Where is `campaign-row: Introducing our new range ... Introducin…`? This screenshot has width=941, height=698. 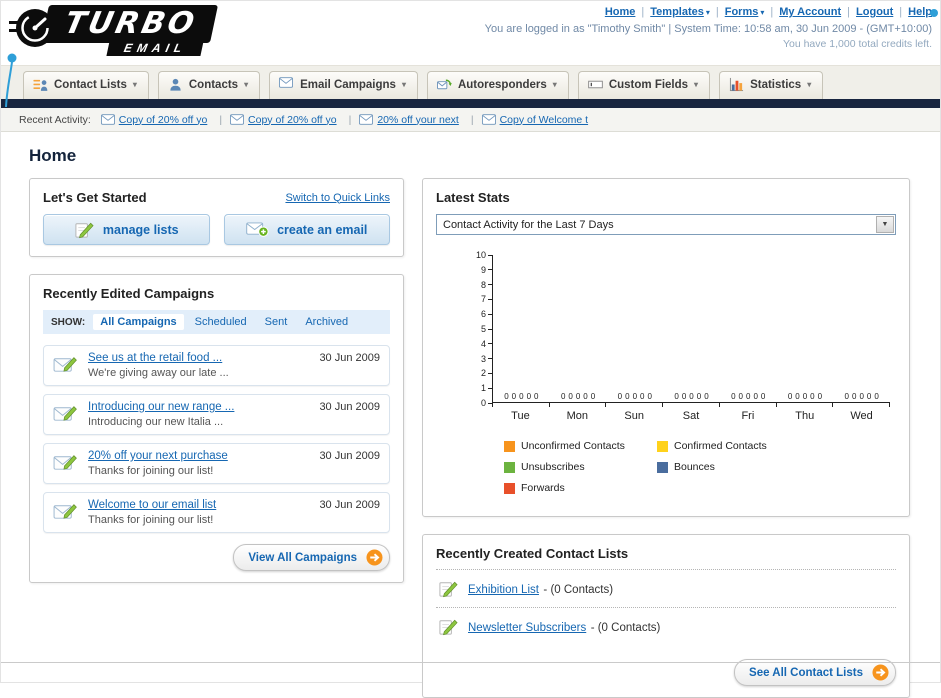
campaign-row: Introducing our new range ... Introducin… is located at coordinates (216, 414).